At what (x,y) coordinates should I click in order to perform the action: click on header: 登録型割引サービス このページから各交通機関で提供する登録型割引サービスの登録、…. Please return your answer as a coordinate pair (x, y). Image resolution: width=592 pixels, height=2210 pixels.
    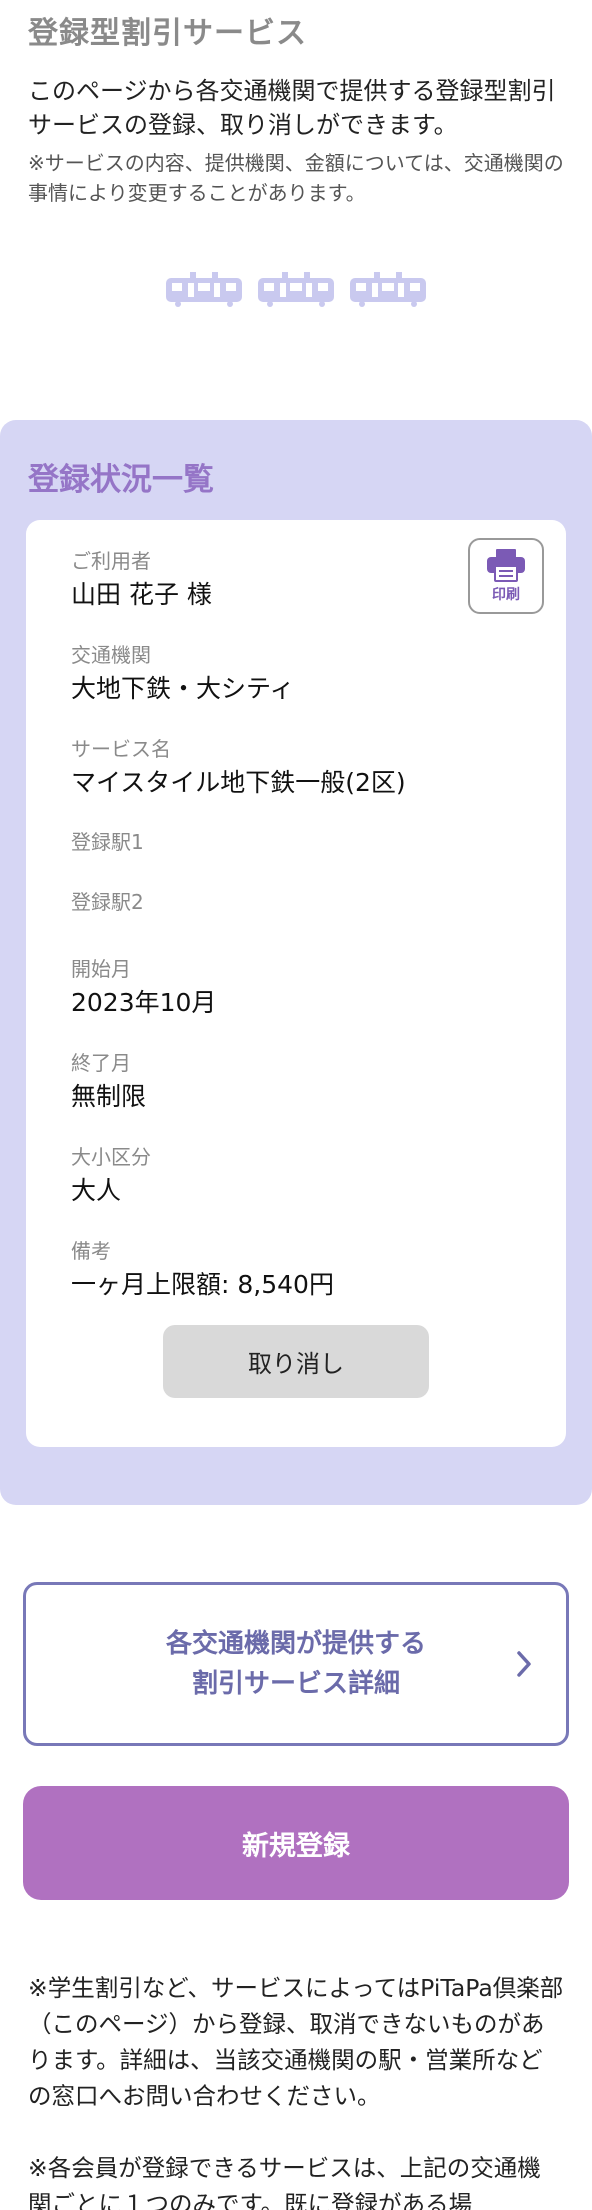
    Looking at the image, I should click on (296, 154).